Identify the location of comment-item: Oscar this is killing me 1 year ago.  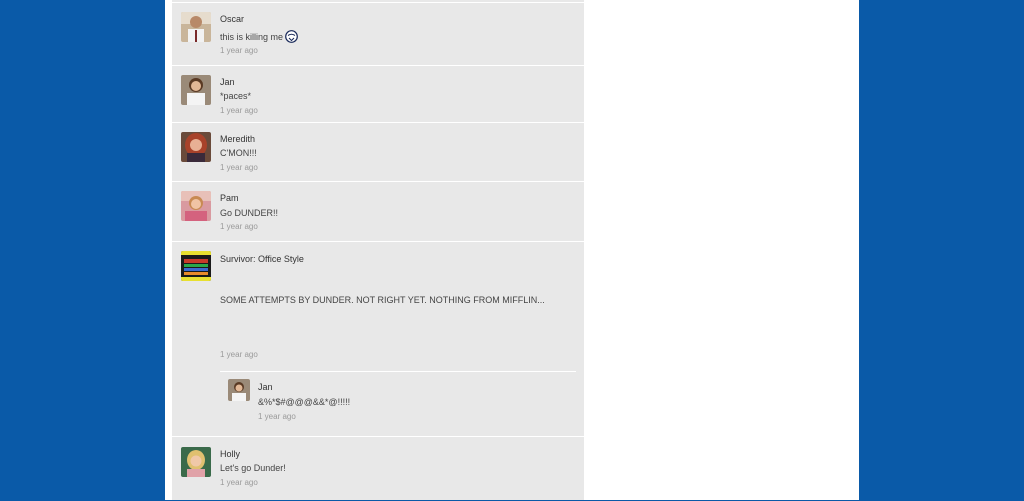
(378, 34).